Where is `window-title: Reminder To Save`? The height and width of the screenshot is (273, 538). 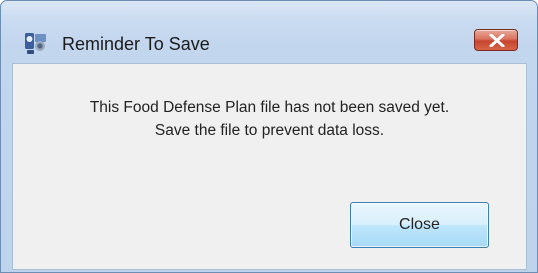
window-title: Reminder To Save is located at coordinates (136, 44).